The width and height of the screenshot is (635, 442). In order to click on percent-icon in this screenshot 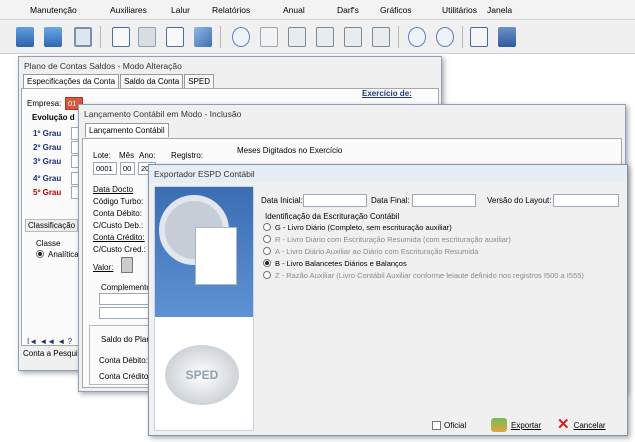, I will do `click(175, 37)`.